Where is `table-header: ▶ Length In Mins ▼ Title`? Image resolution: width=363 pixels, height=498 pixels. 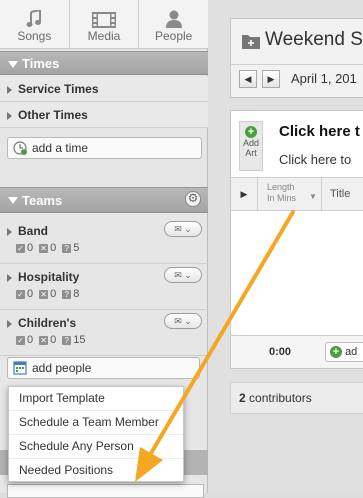 table-header: ▶ Length In Mins ▼ Title is located at coordinates (297, 194).